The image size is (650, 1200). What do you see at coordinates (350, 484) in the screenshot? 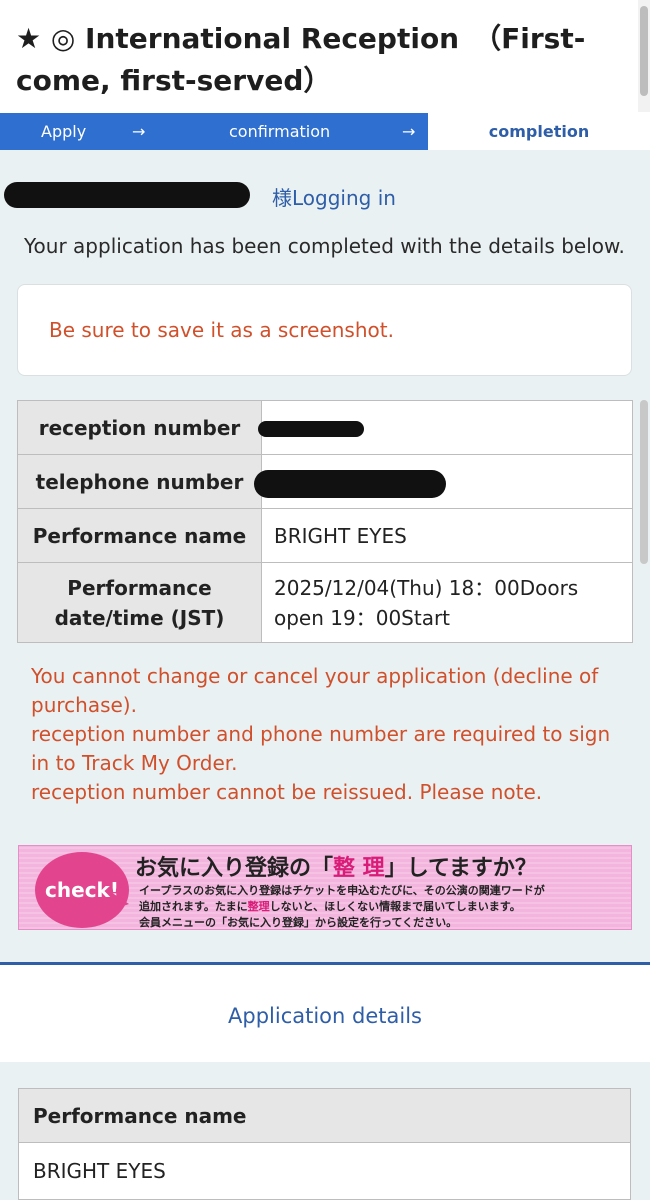
I see `redacted-telephone-number` at bounding box center [350, 484].